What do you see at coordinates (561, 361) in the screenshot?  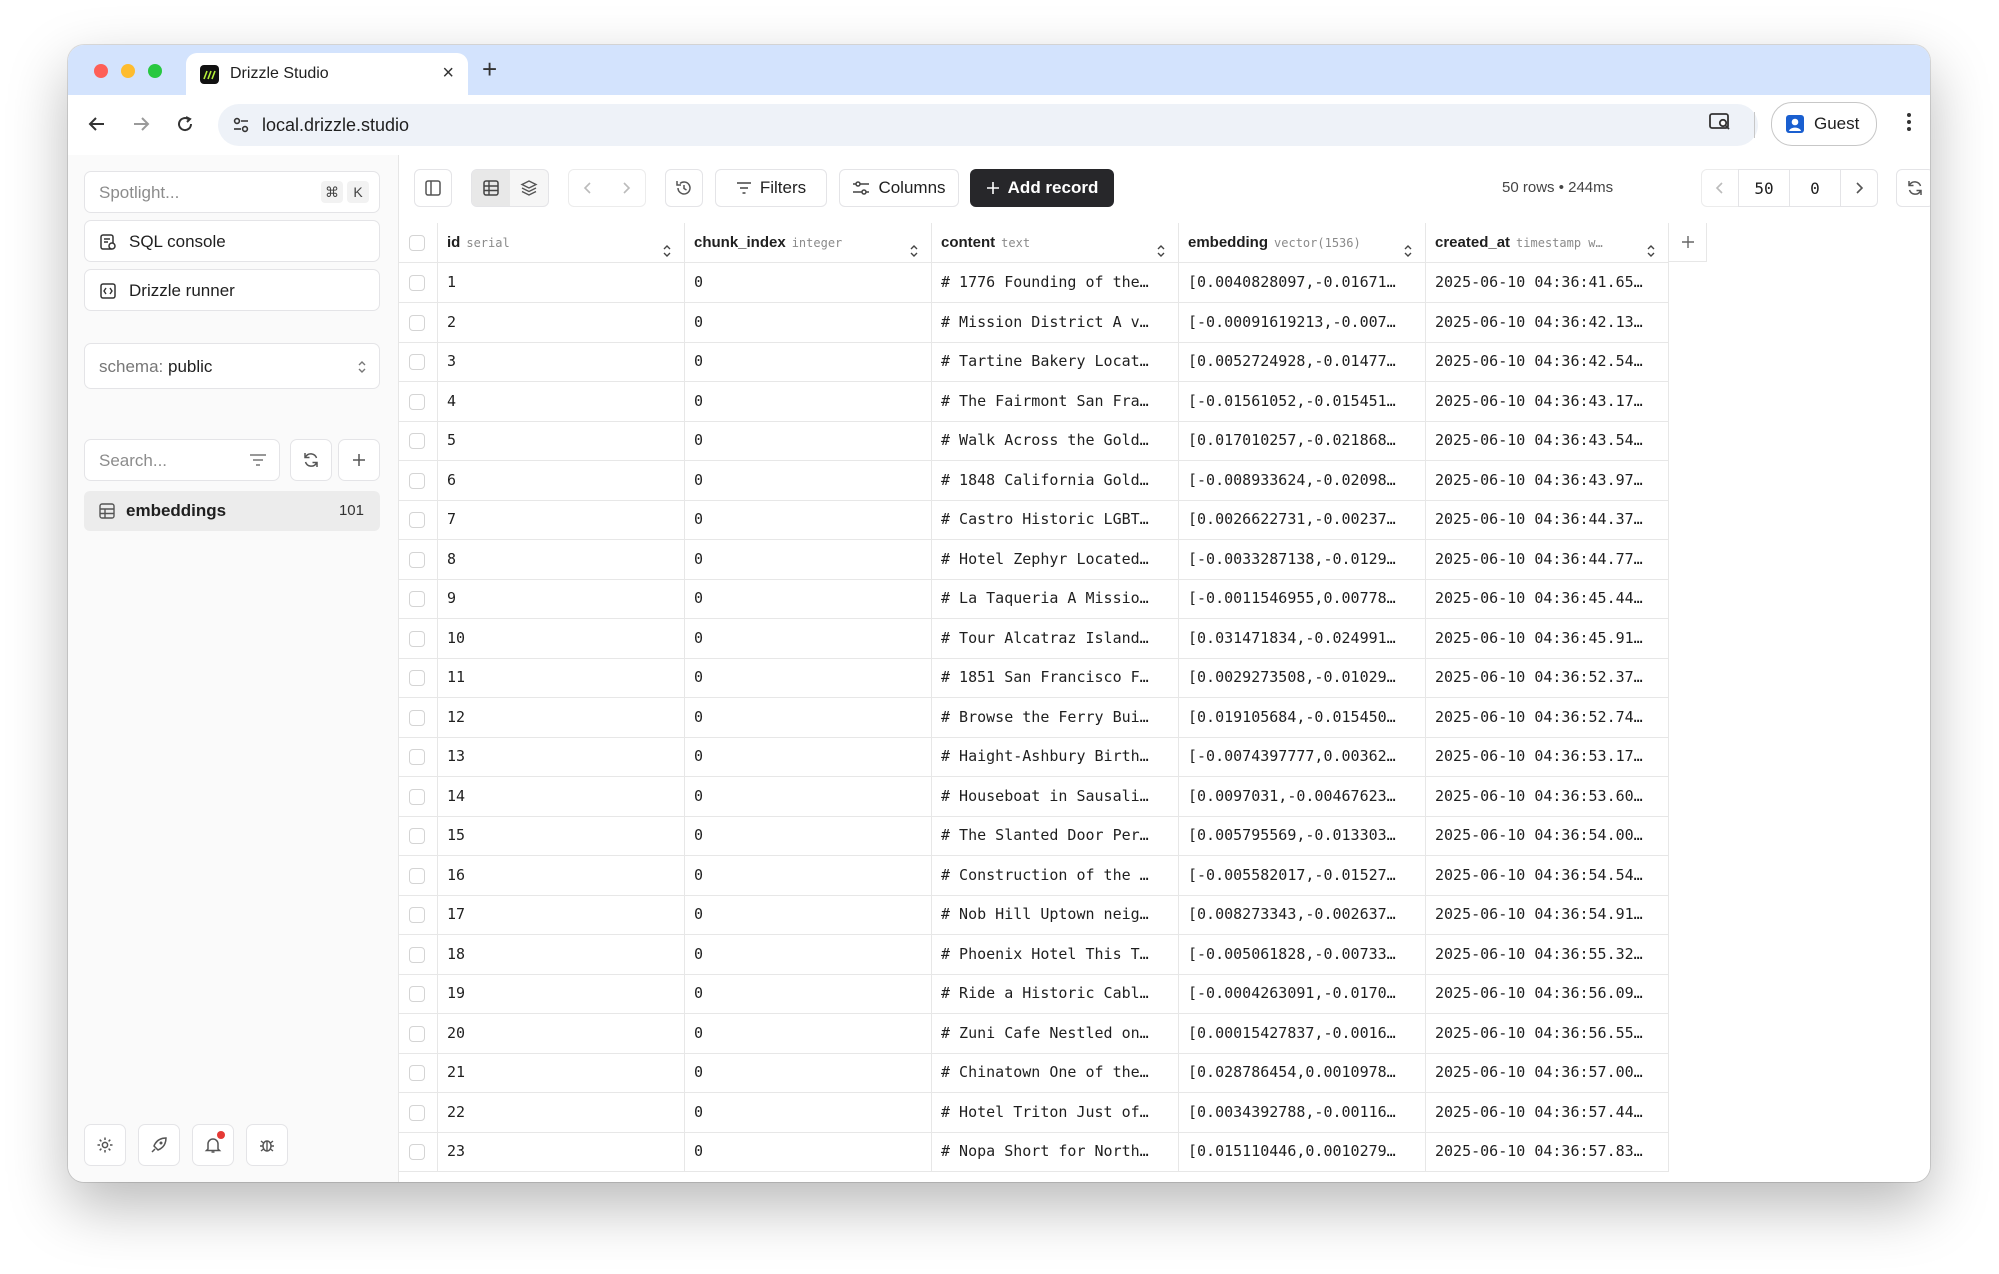 I see `id-cell: 3` at bounding box center [561, 361].